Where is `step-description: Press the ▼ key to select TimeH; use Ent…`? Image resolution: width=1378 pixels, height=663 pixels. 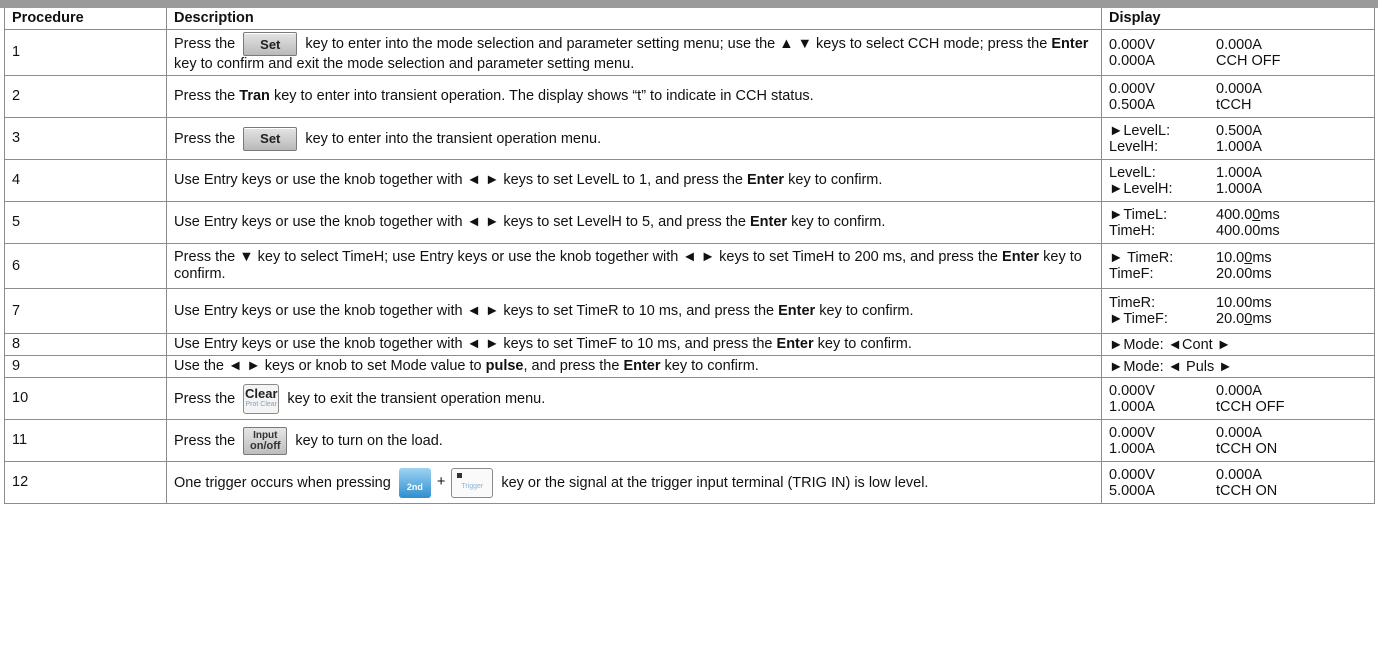 step-description: Press the ▼ key to select TimeH; use Ent… is located at coordinates (634, 266).